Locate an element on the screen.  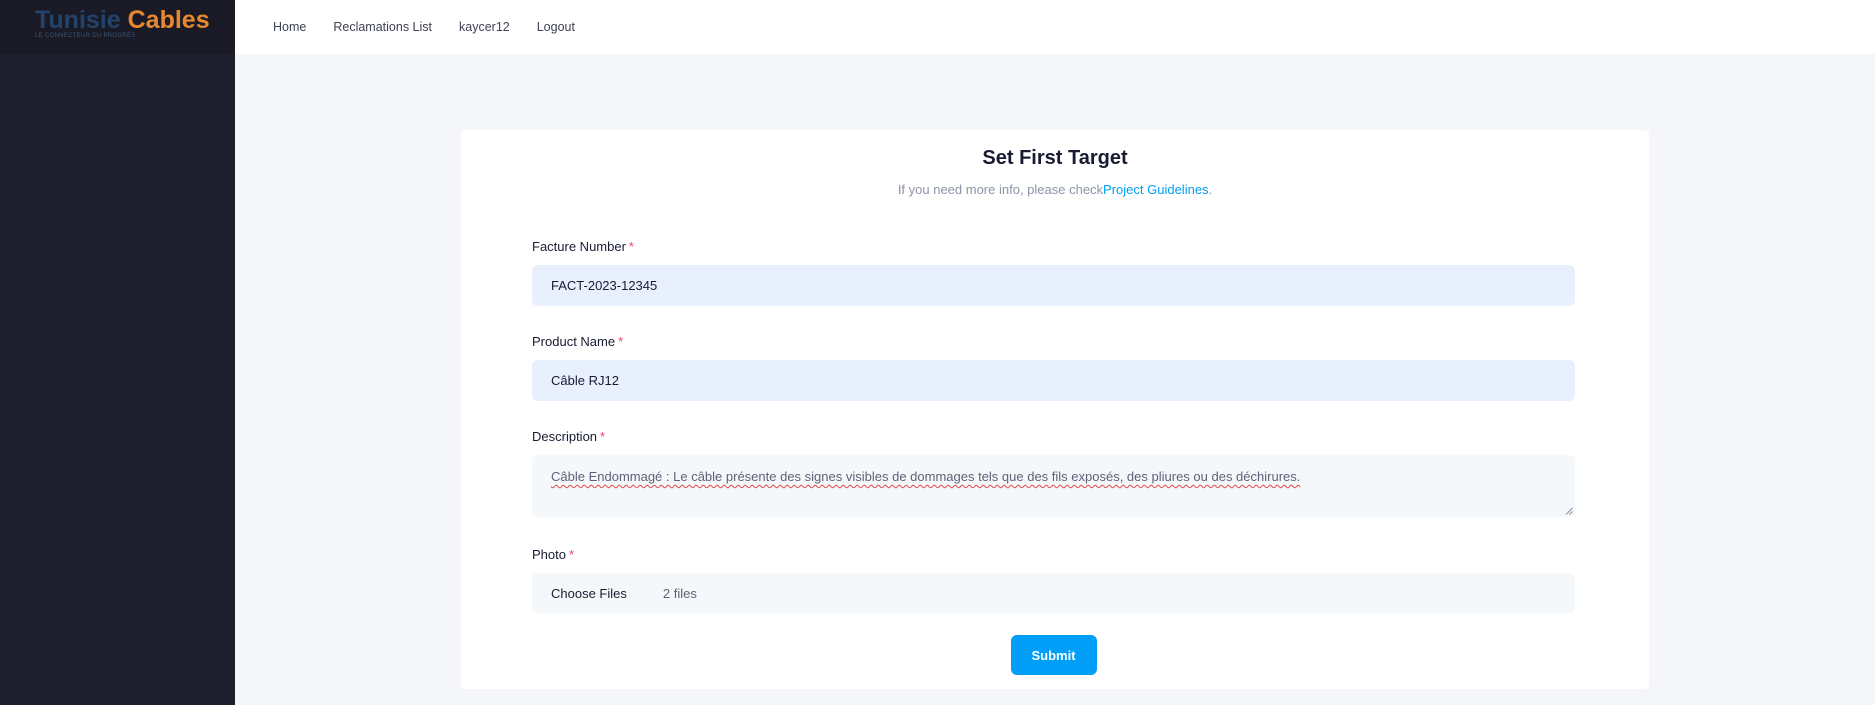
product-name-input: Câble RJ12 is located at coordinates (1053, 380).